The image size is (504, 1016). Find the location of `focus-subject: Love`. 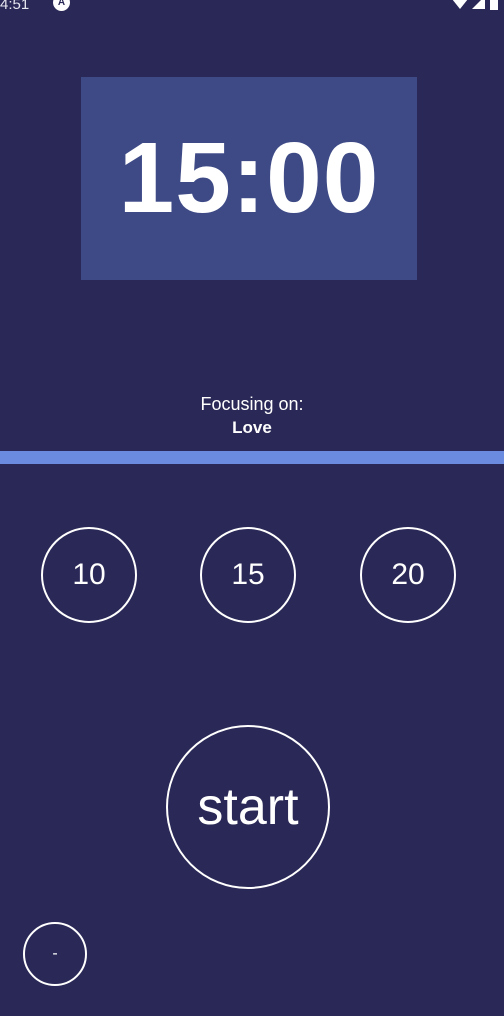

focus-subject: Love is located at coordinates (252, 427).